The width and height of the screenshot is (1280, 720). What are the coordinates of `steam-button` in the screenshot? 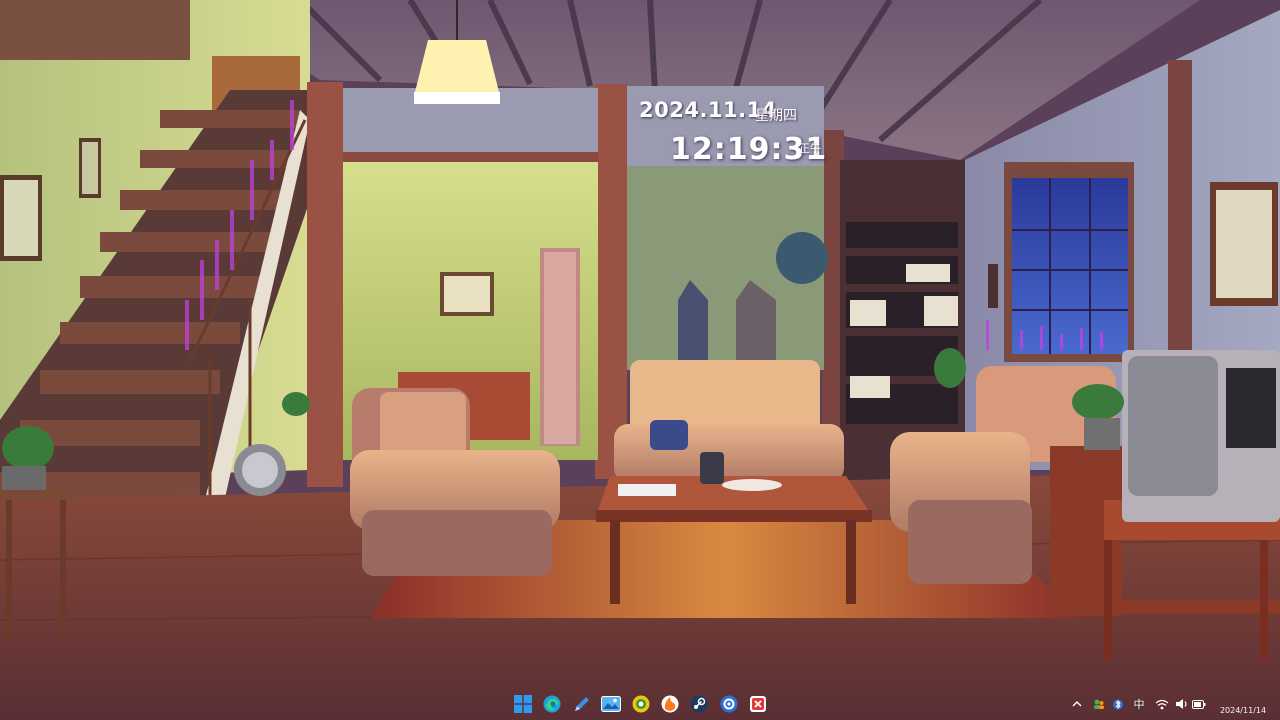 It's located at (699, 704).